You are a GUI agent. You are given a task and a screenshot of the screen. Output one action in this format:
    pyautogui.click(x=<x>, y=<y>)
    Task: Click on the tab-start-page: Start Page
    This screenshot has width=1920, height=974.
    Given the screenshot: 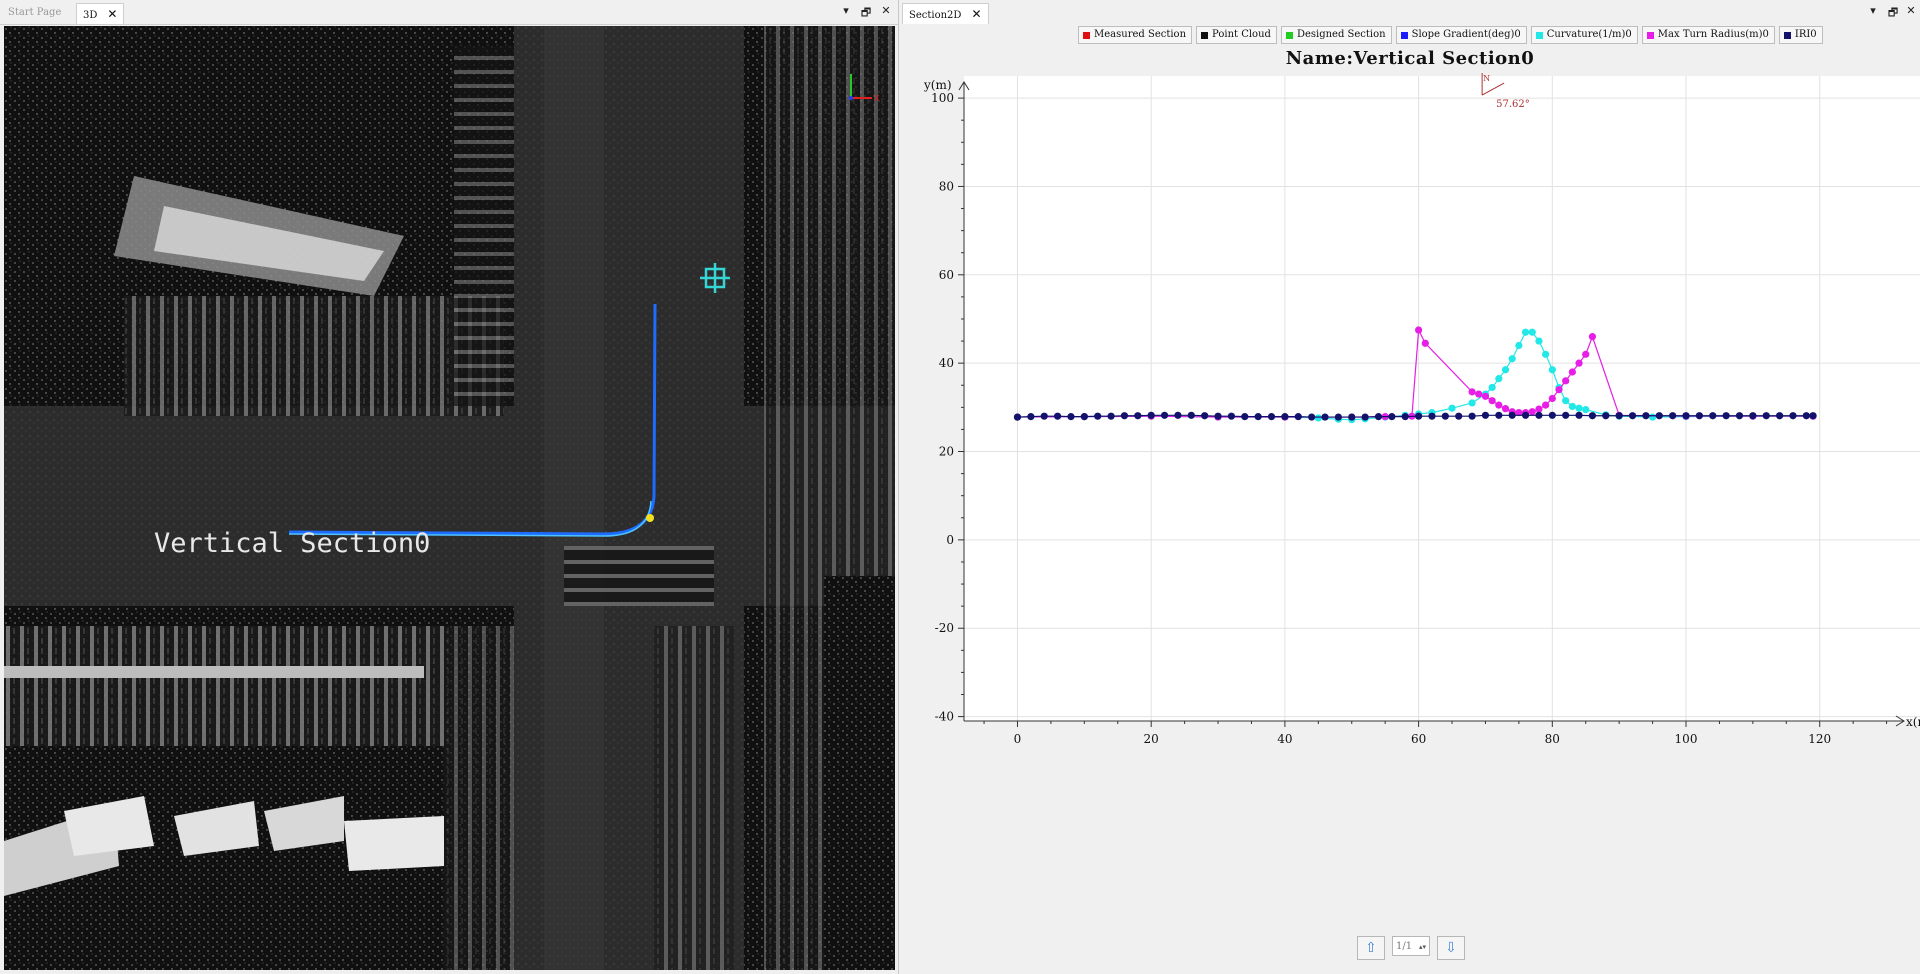 What is the action you would take?
    pyautogui.click(x=34, y=13)
    